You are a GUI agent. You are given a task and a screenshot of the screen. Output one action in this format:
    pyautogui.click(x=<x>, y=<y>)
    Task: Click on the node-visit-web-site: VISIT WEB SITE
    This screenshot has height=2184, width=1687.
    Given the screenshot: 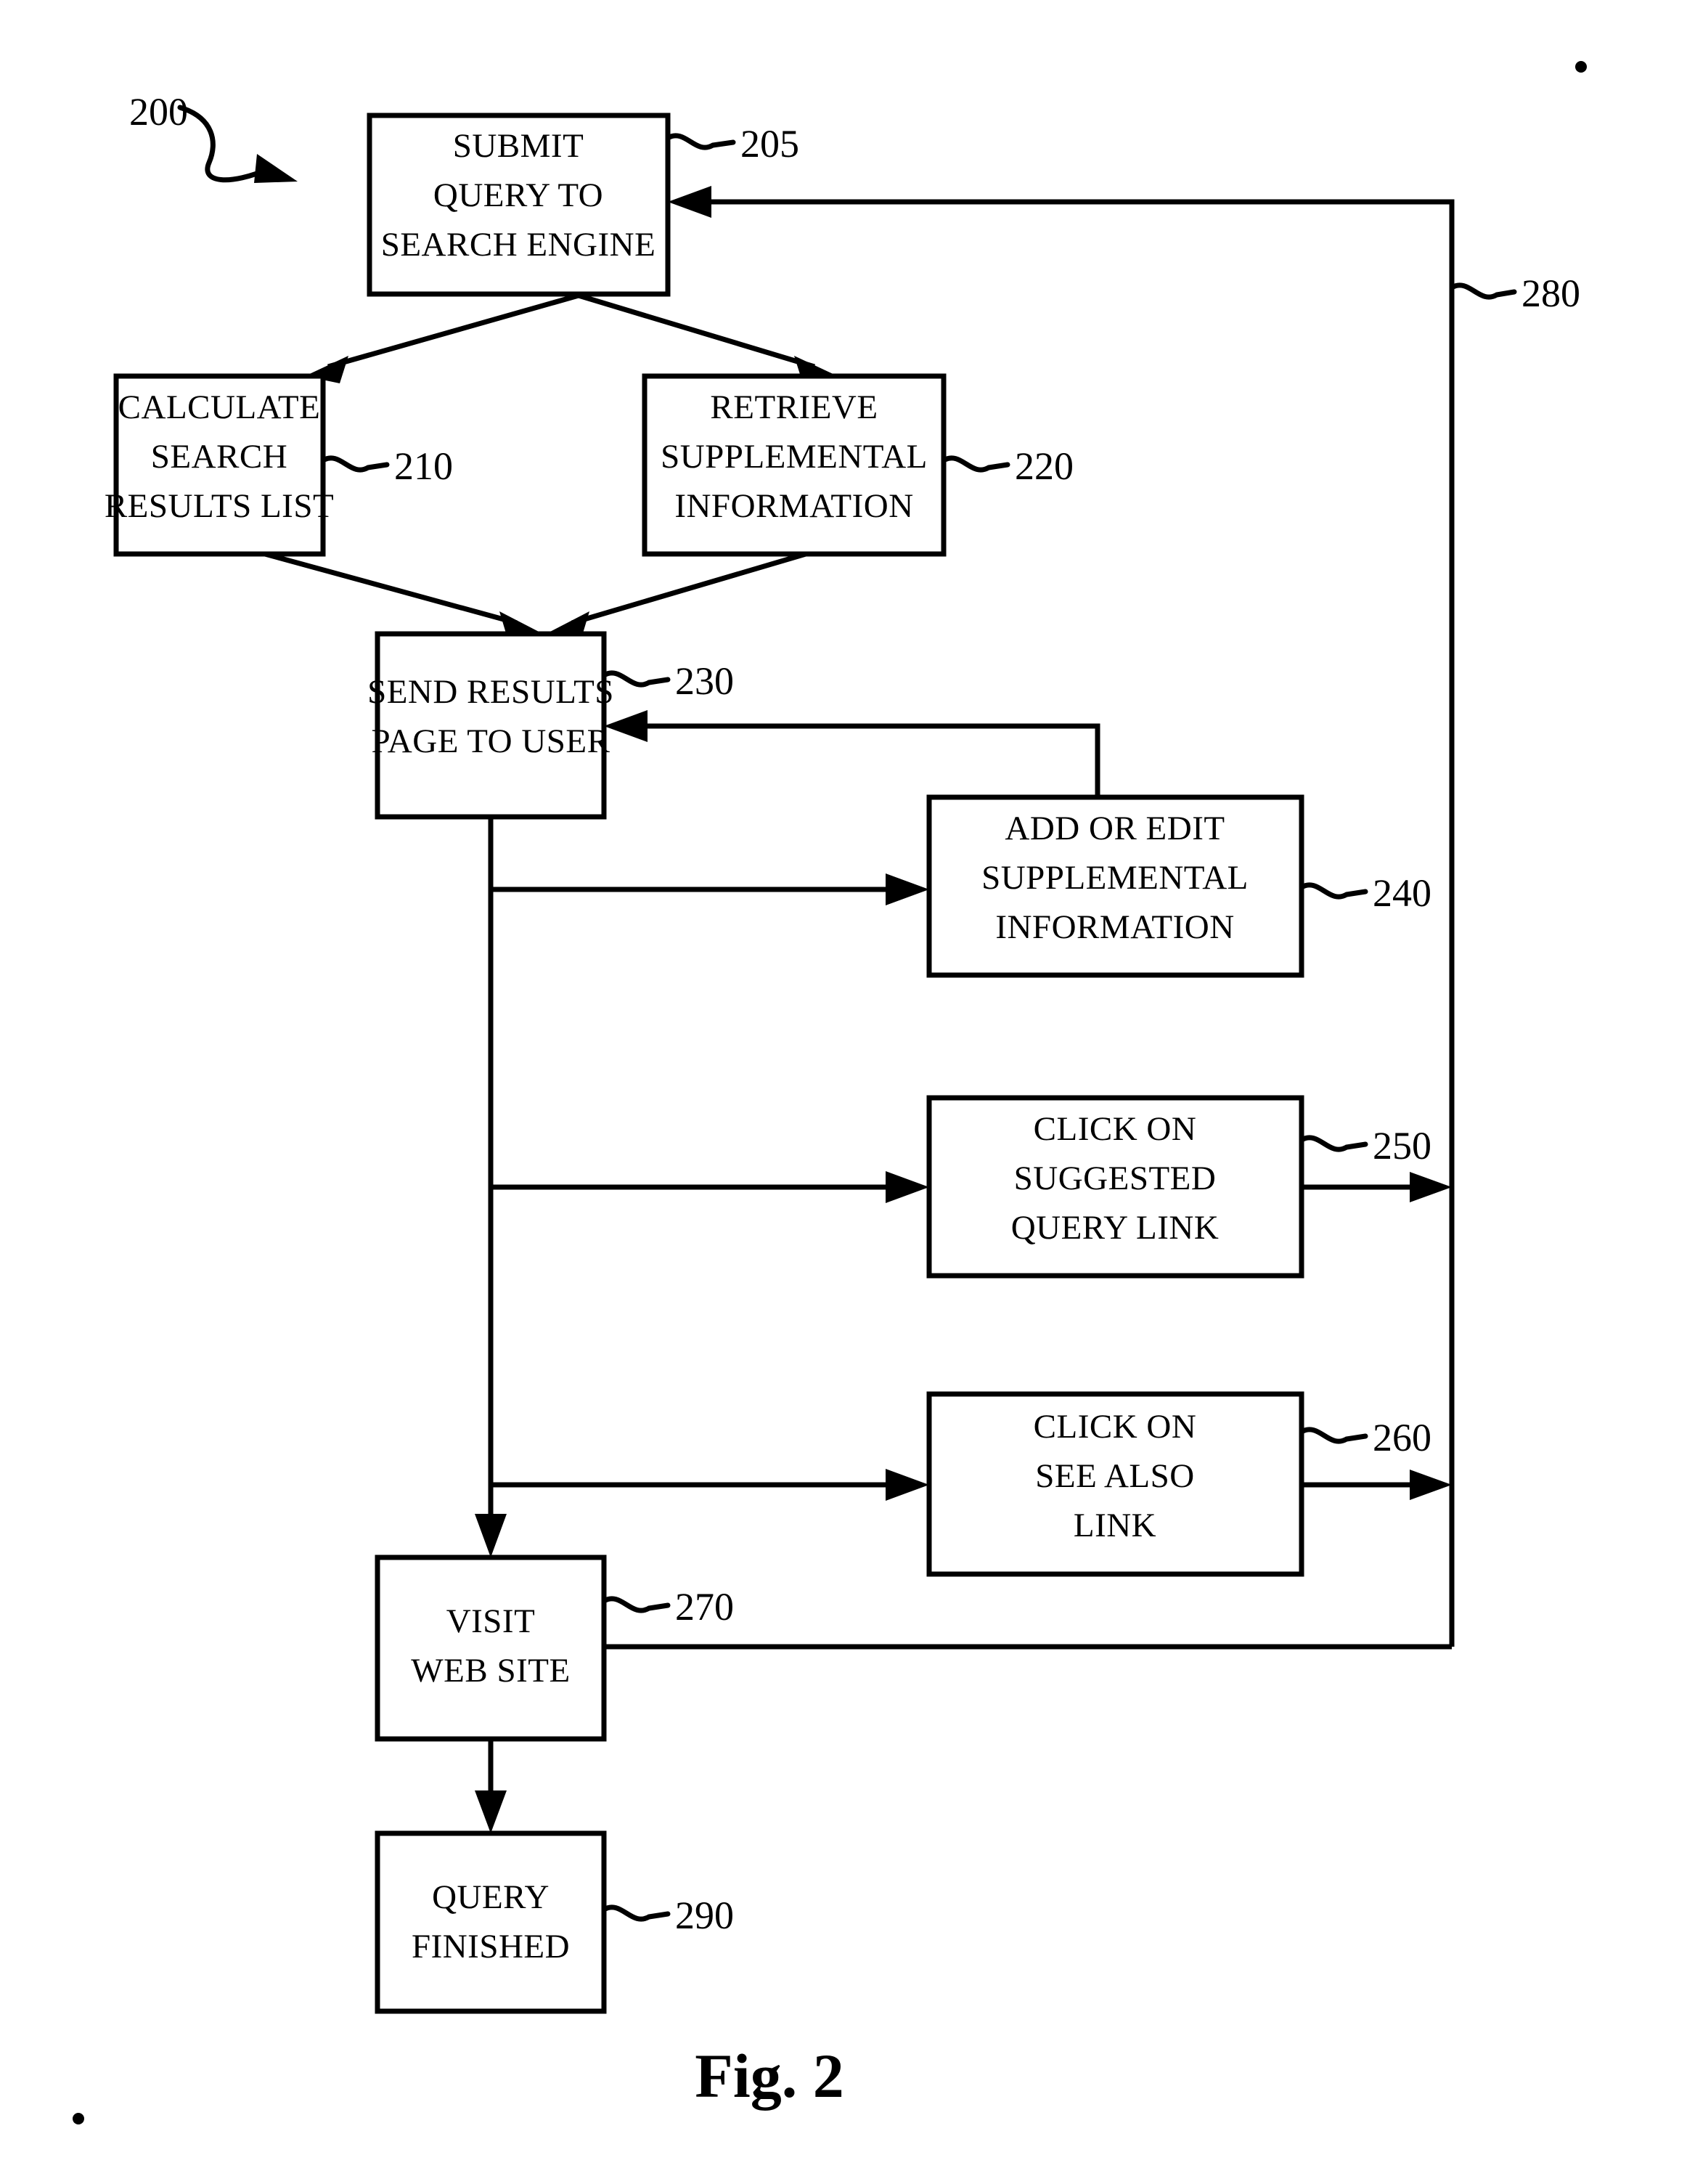 What is the action you would take?
    pyautogui.click(x=491, y=1648)
    